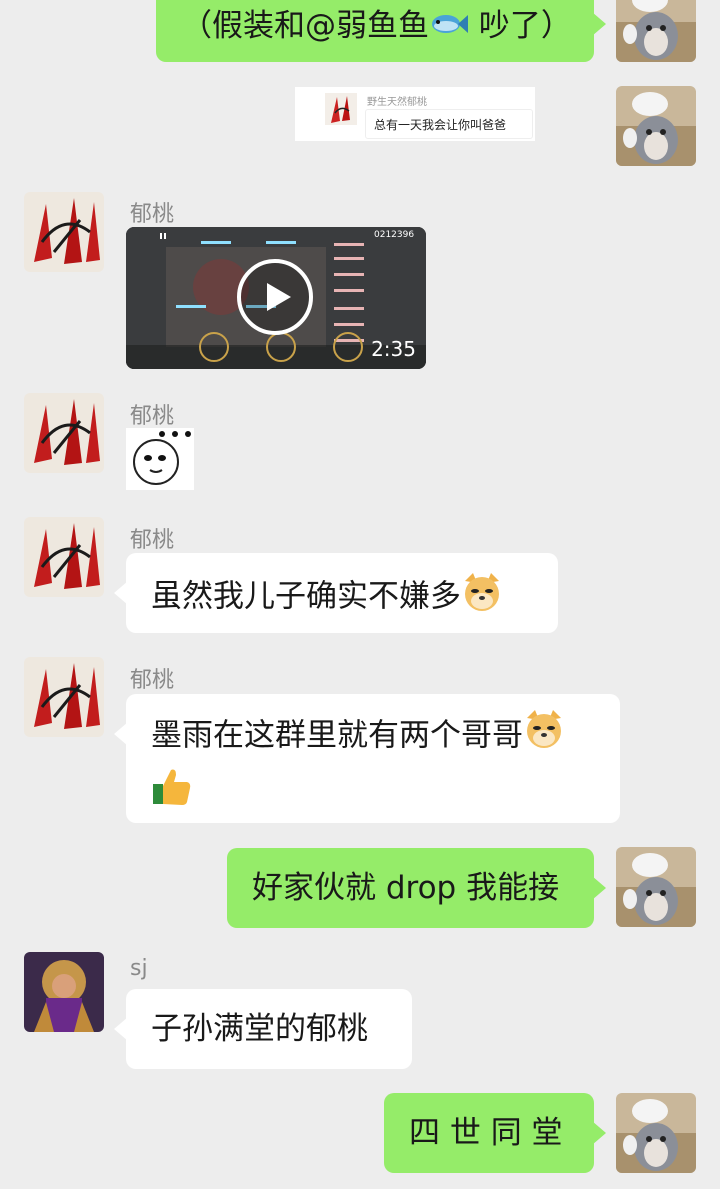  What do you see at coordinates (64, 992) in the screenshot?
I see `sj-avatar` at bounding box center [64, 992].